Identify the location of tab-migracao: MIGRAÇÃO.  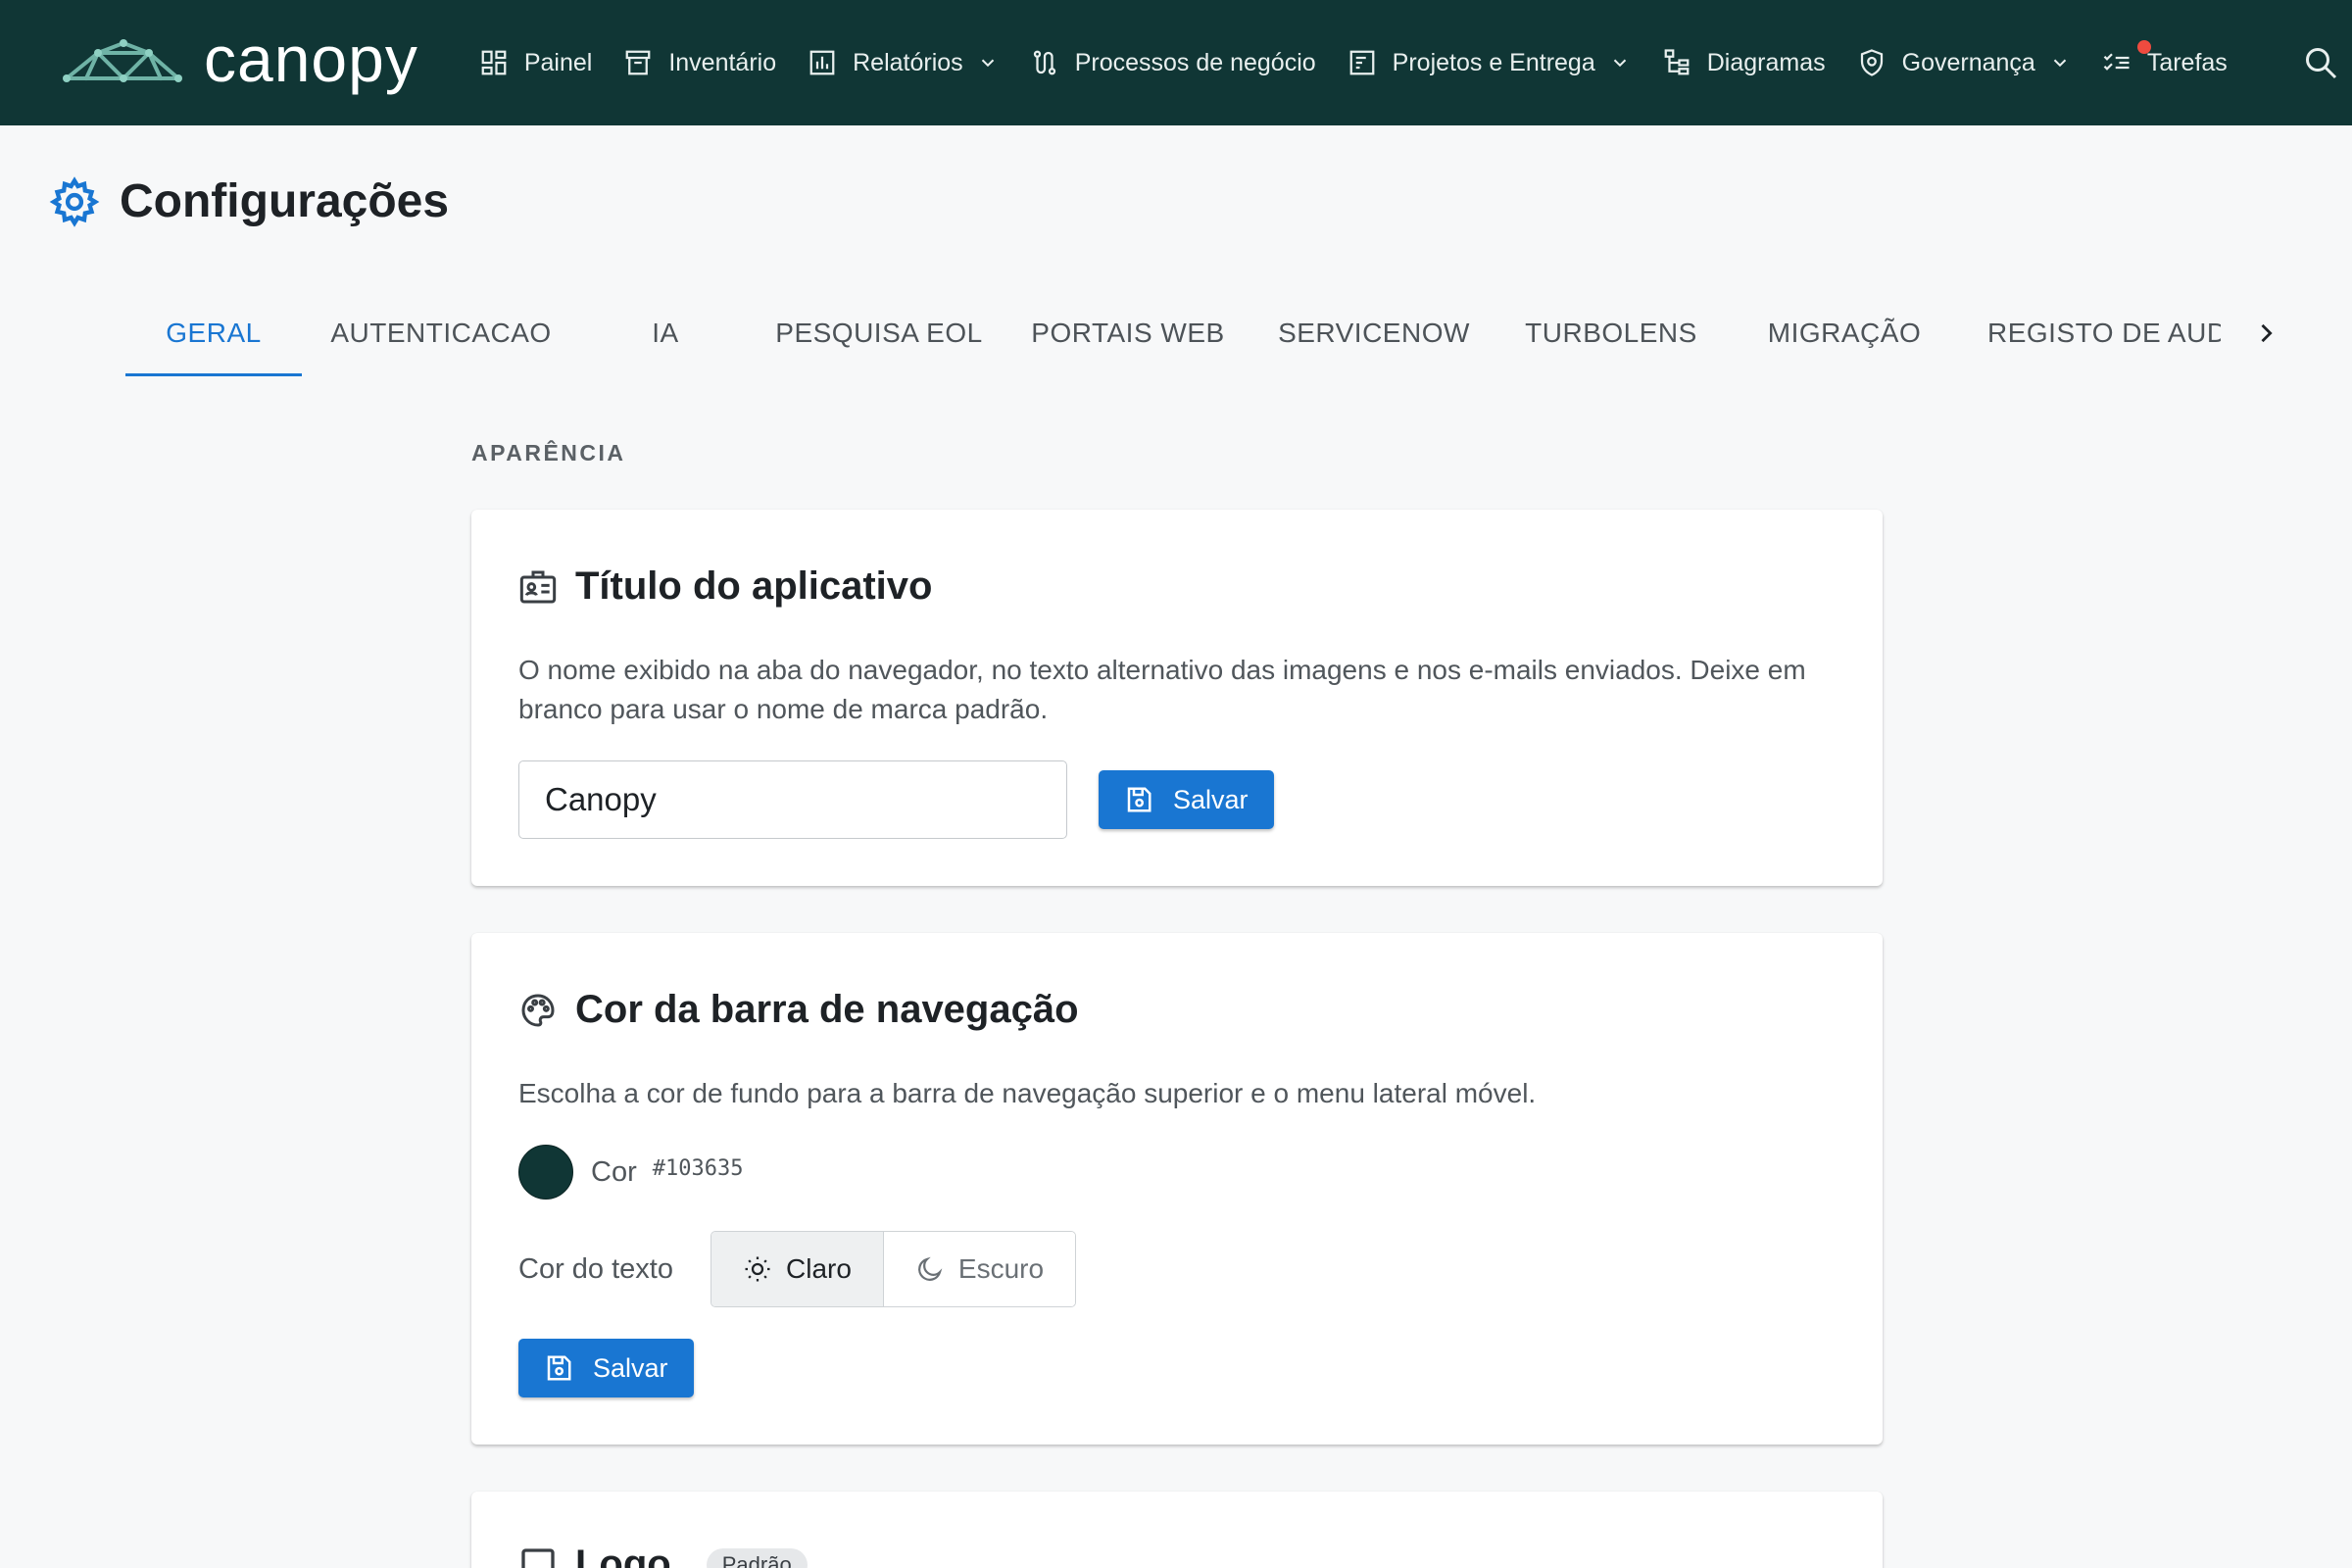
(1844, 333).